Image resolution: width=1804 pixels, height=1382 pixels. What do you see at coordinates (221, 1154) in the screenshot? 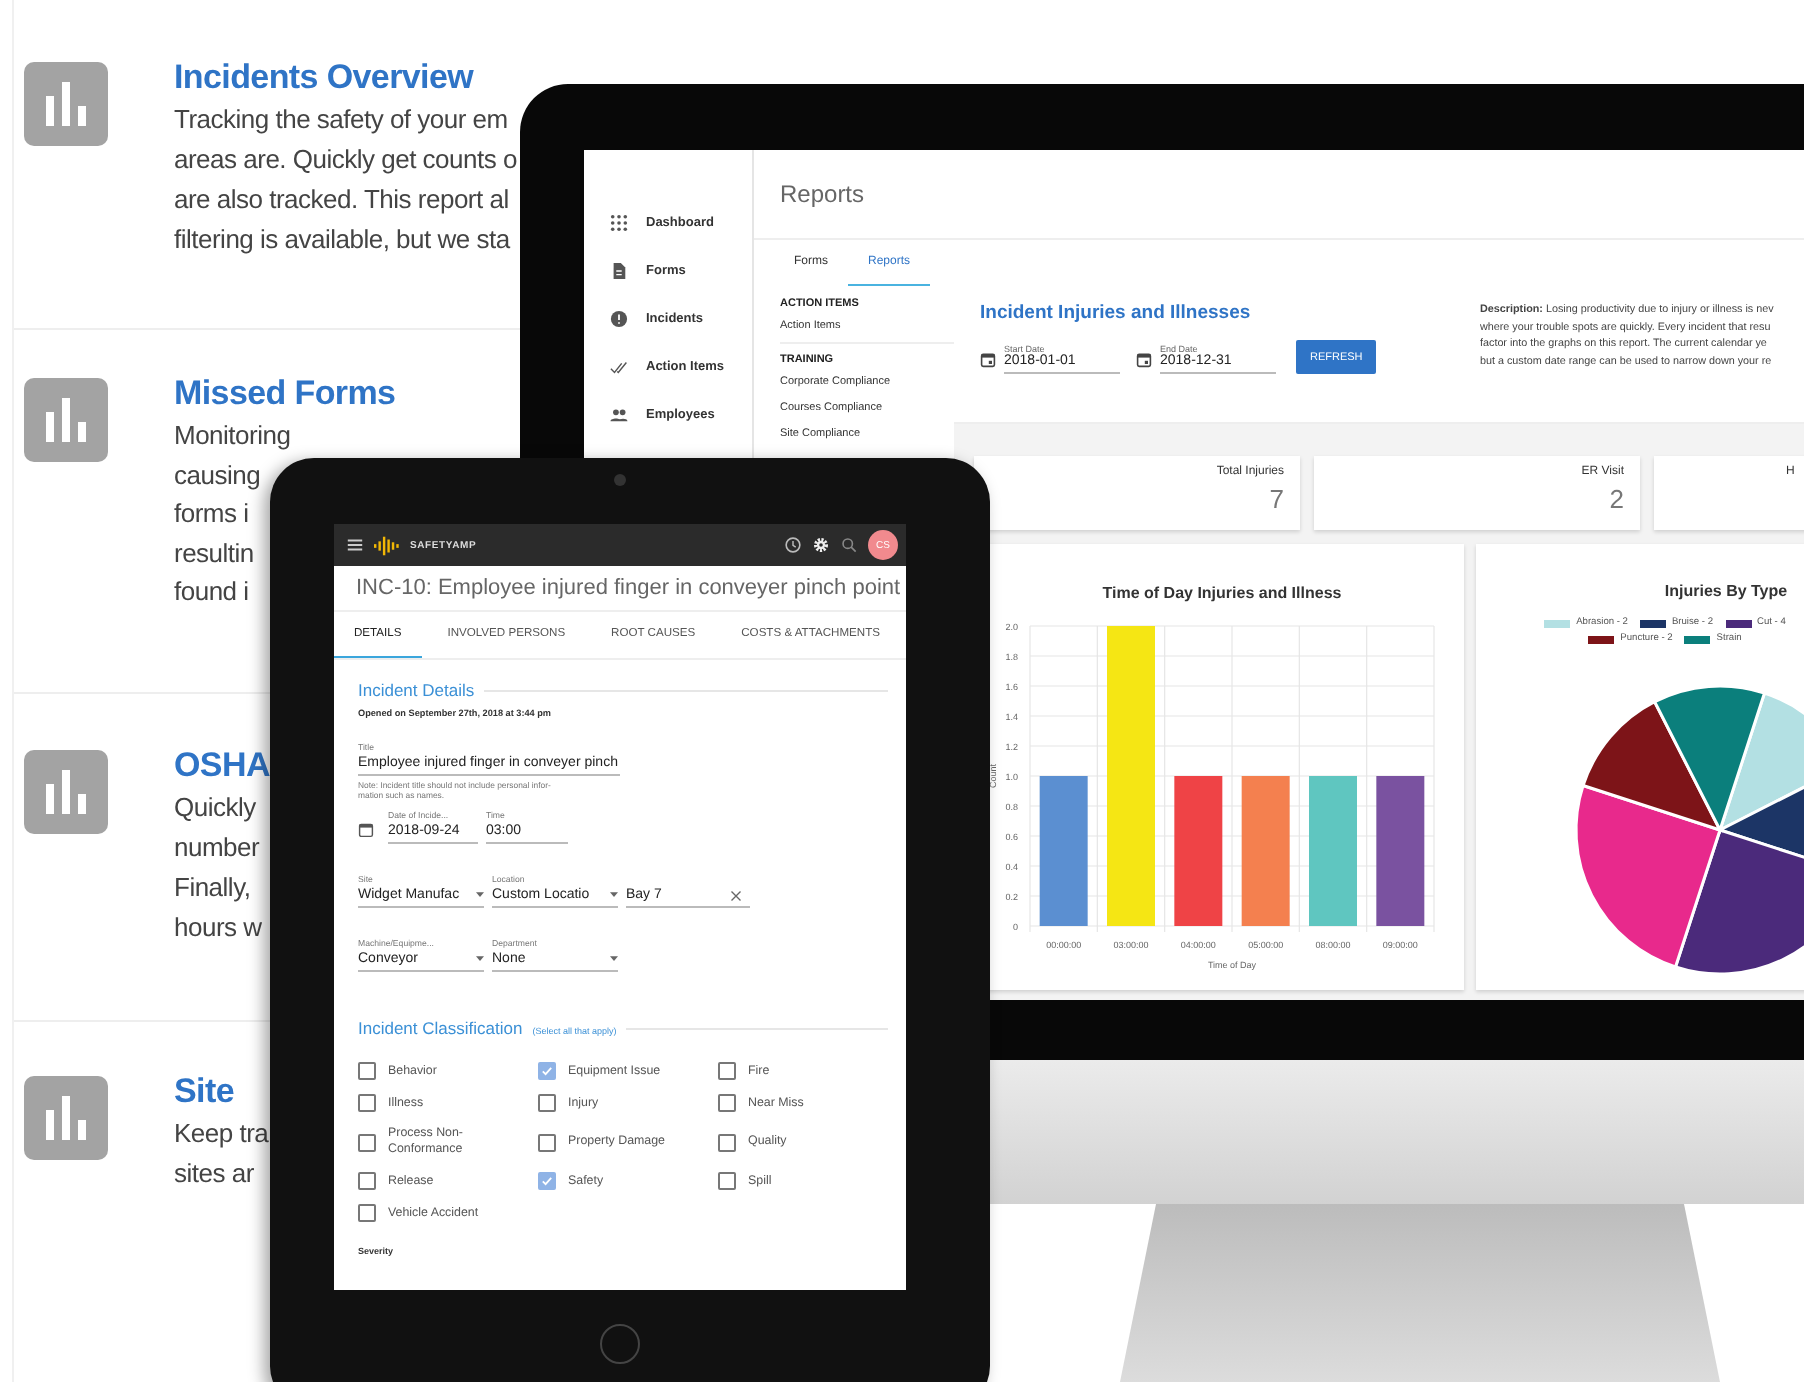
I see `report-description: Keep tra sites ar` at bounding box center [221, 1154].